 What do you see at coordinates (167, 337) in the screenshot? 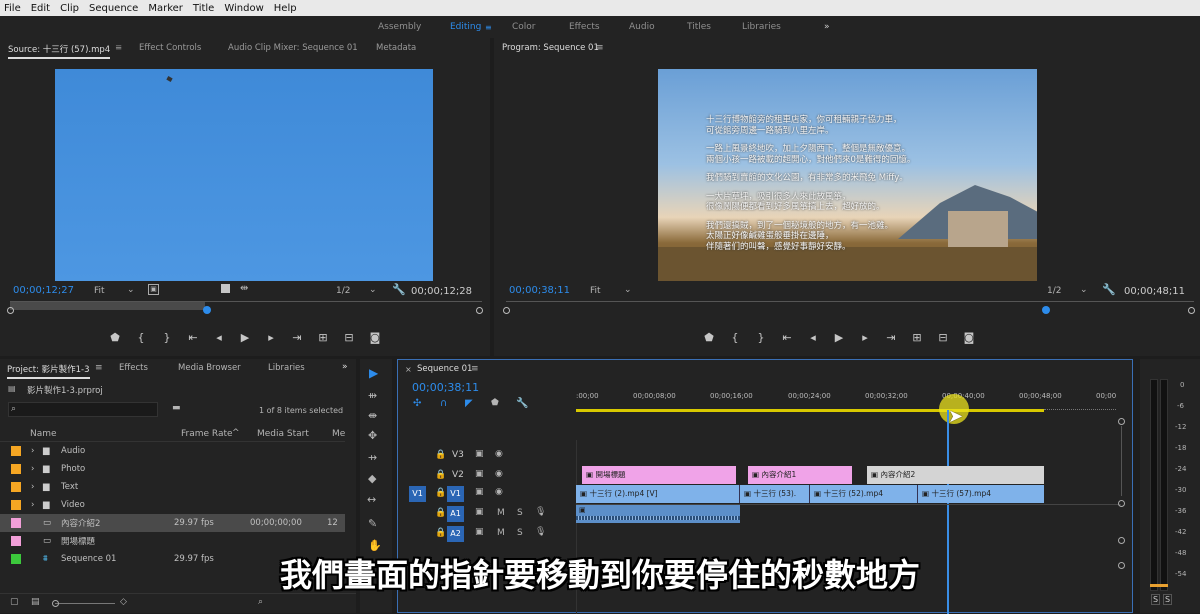
I see `mark-out-icon: }` at bounding box center [167, 337].